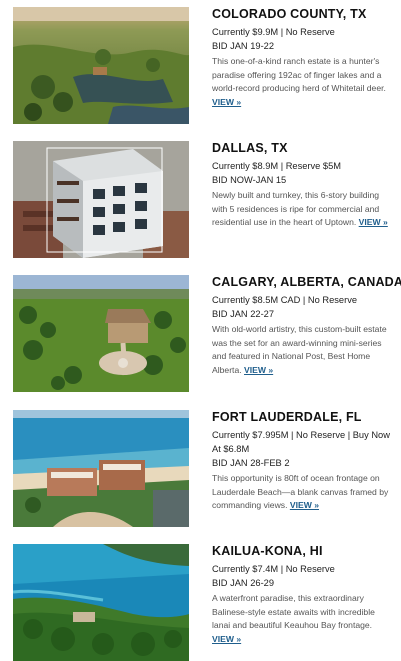  What do you see at coordinates (277, 166) in the screenshot?
I see `listing-price: Currently $8.9M | Reserve $5M` at bounding box center [277, 166].